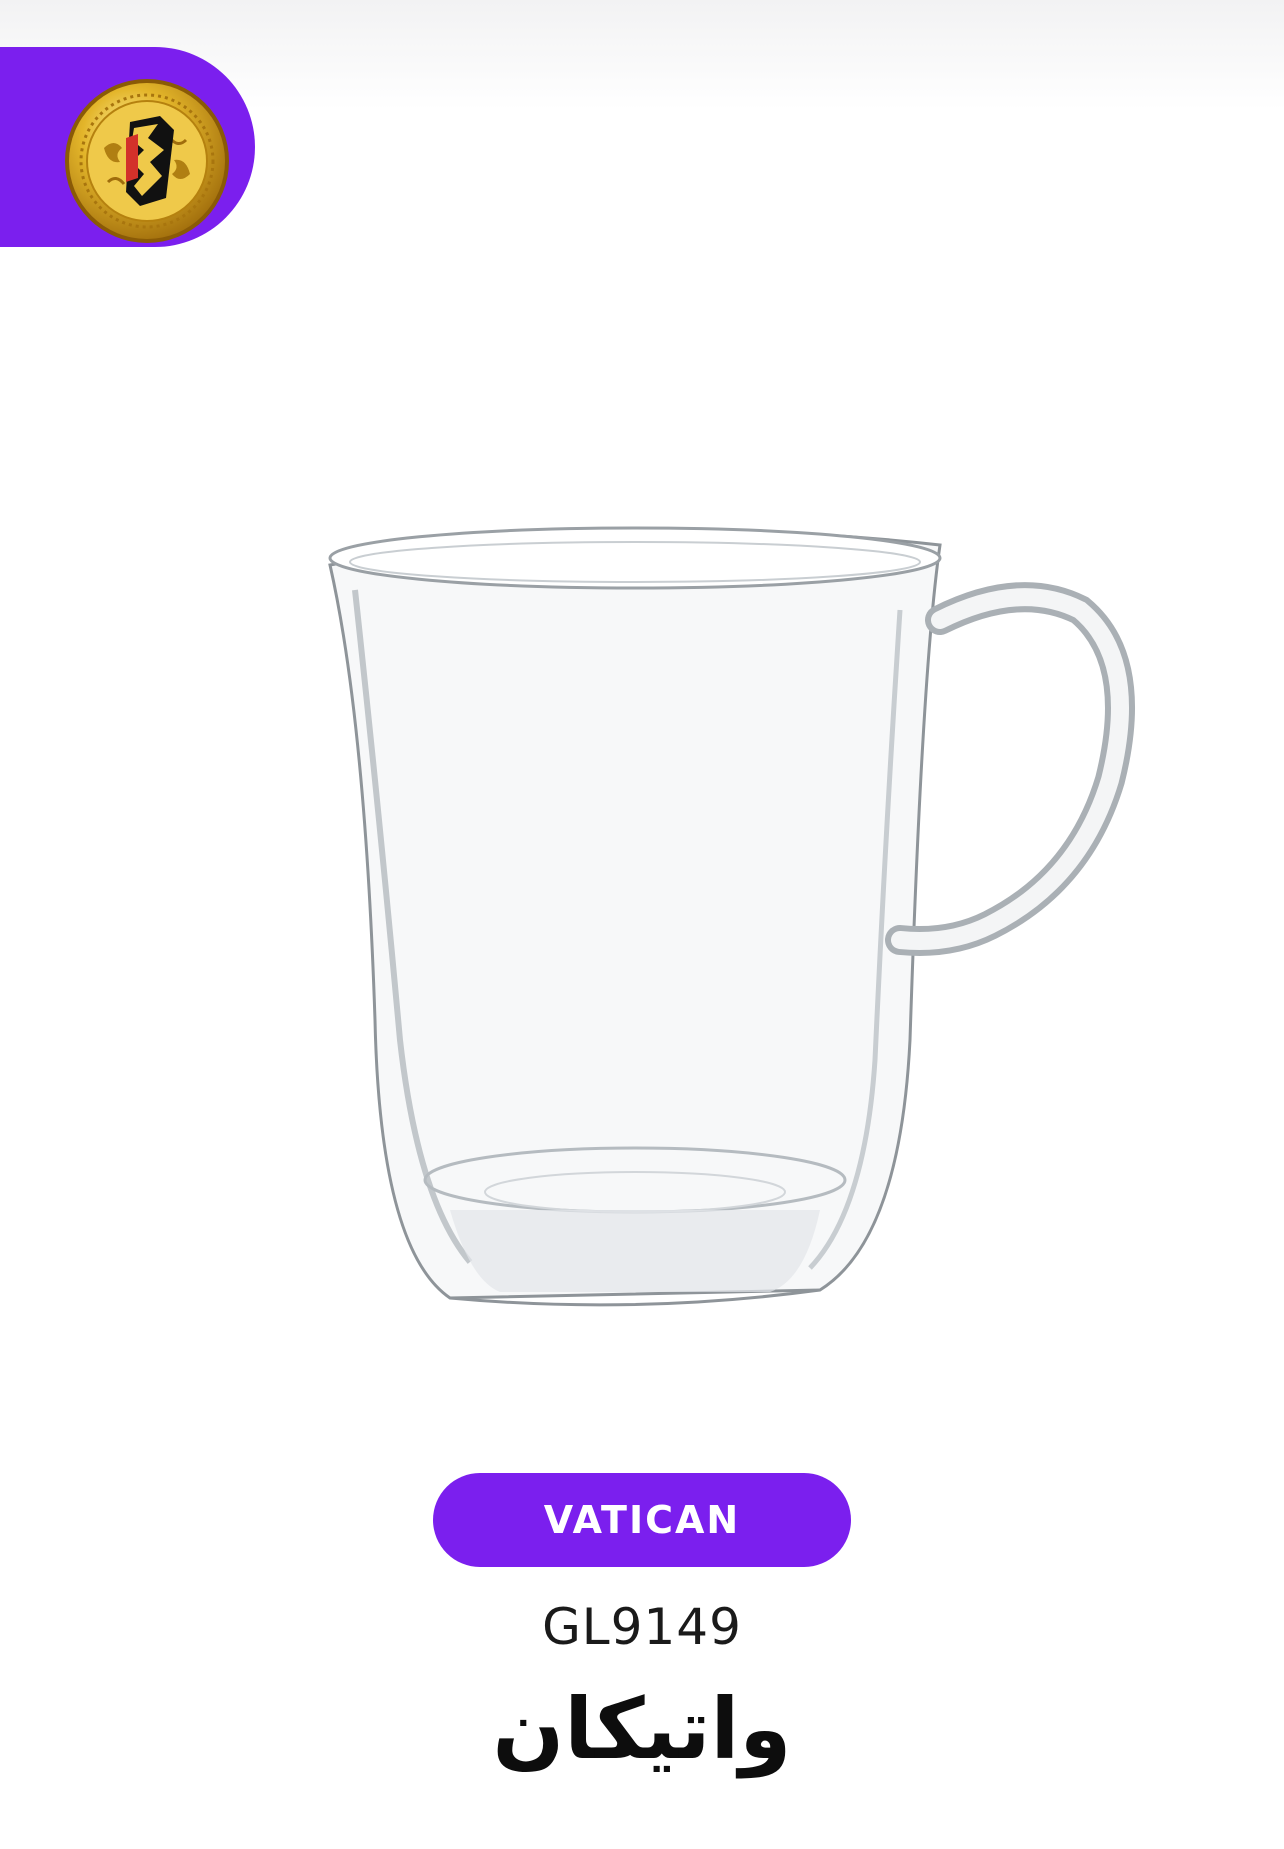 The image size is (1284, 1849). What do you see at coordinates (642, 1520) in the screenshot?
I see `product-name-en-badge: VATICAN` at bounding box center [642, 1520].